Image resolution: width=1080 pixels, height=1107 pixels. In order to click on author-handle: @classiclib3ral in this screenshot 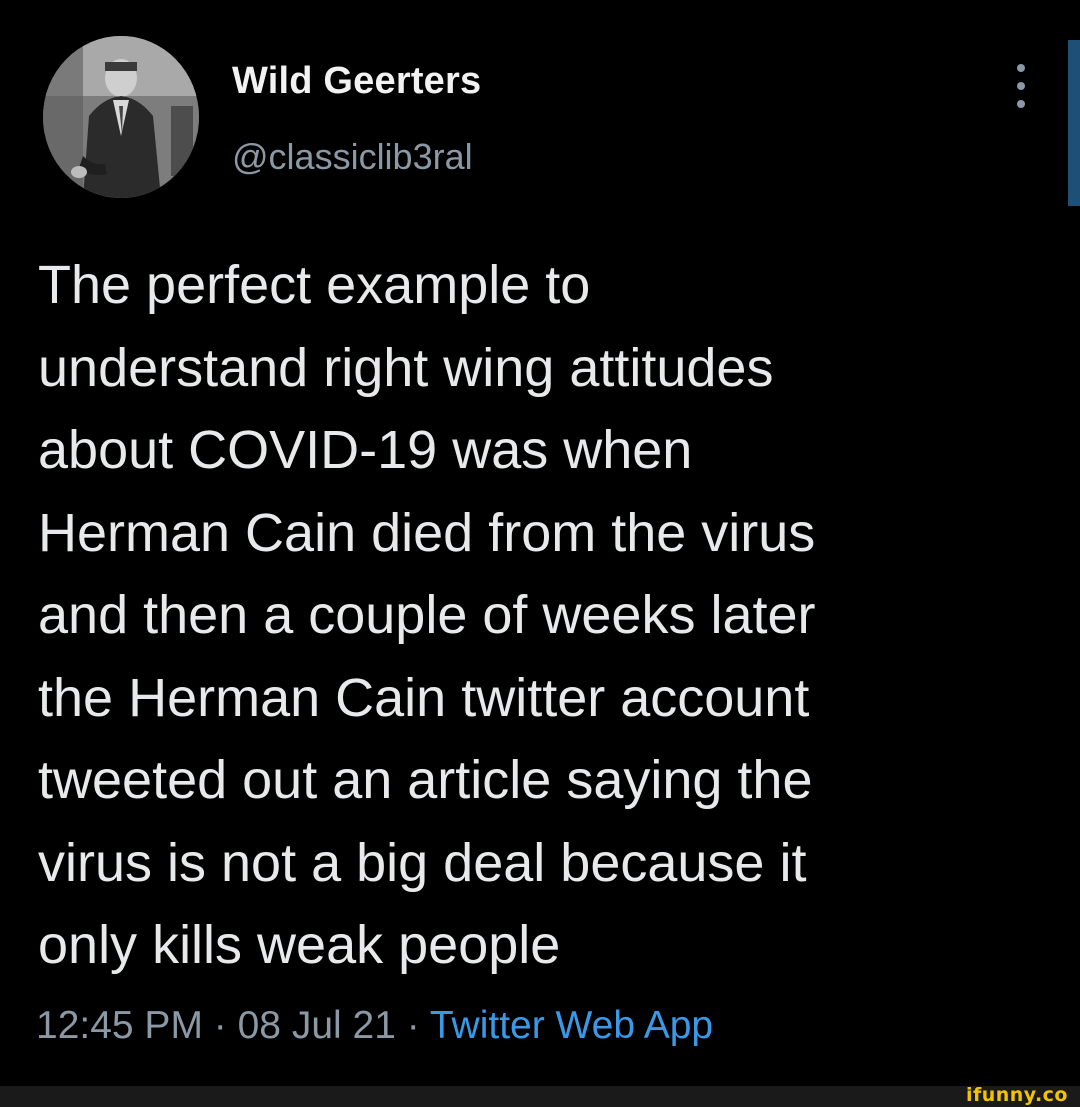, I will do `click(352, 157)`.